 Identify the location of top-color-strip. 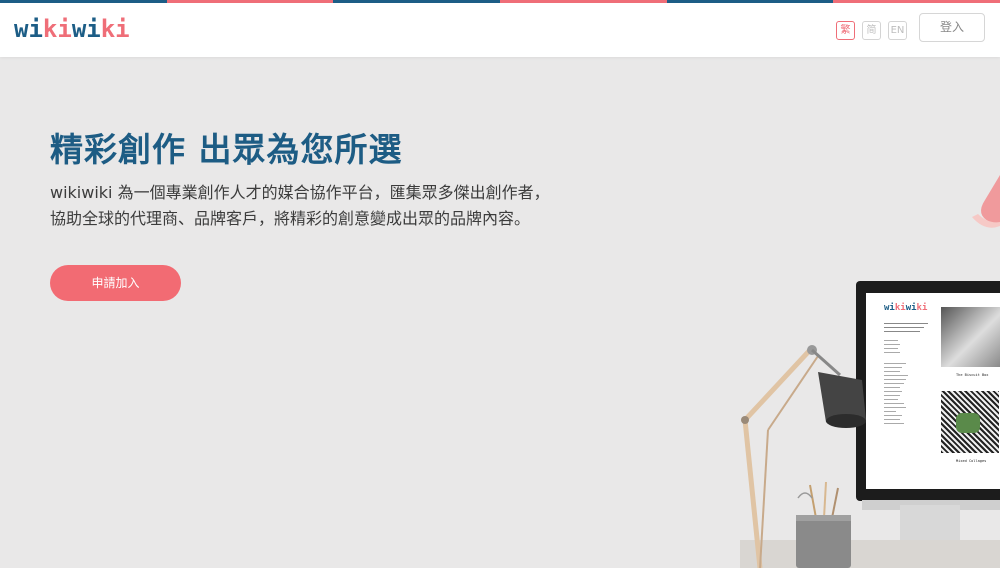
(500, 1).